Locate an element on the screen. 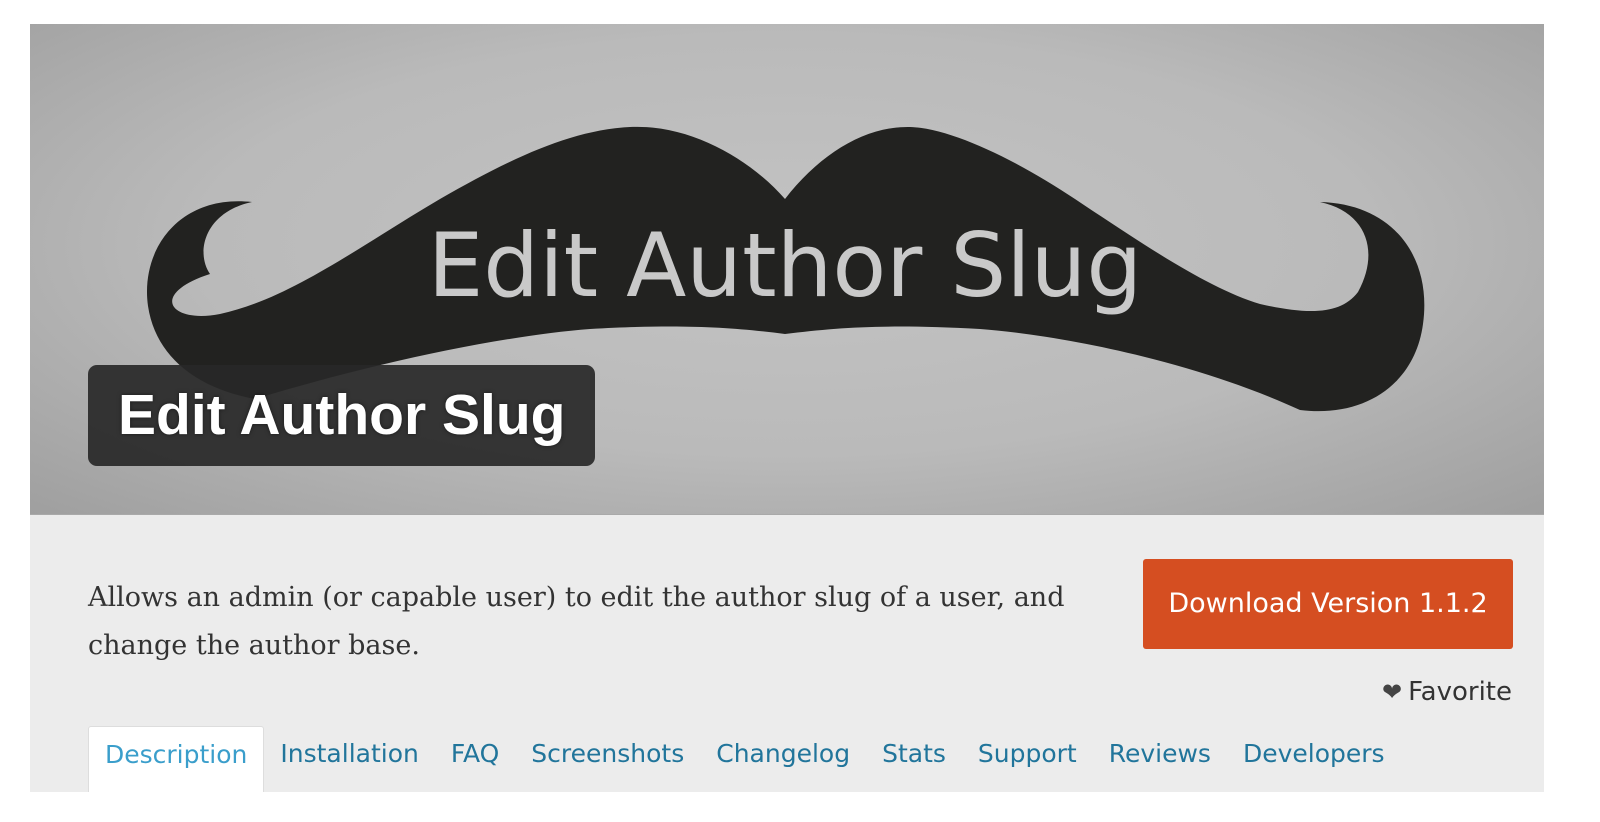 The width and height of the screenshot is (1600, 822). tab-faq: FAQ is located at coordinates (475, 757).